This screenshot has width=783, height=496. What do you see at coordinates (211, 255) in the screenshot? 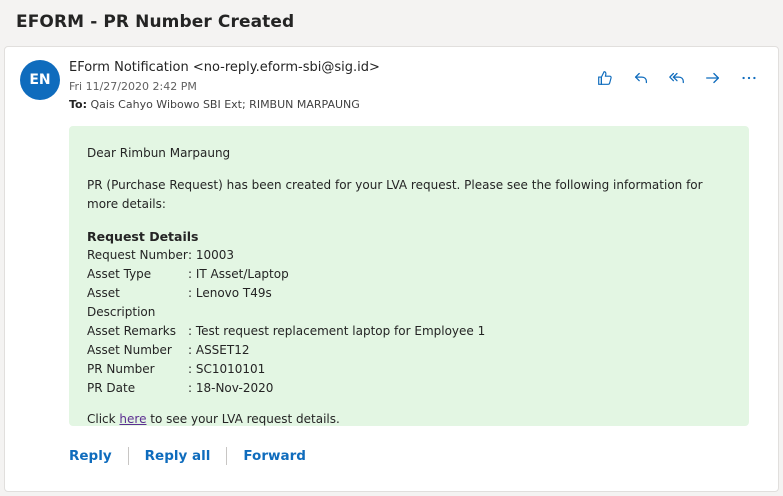
I see `detail-value: : 10003` at bounding box center [211, 255].